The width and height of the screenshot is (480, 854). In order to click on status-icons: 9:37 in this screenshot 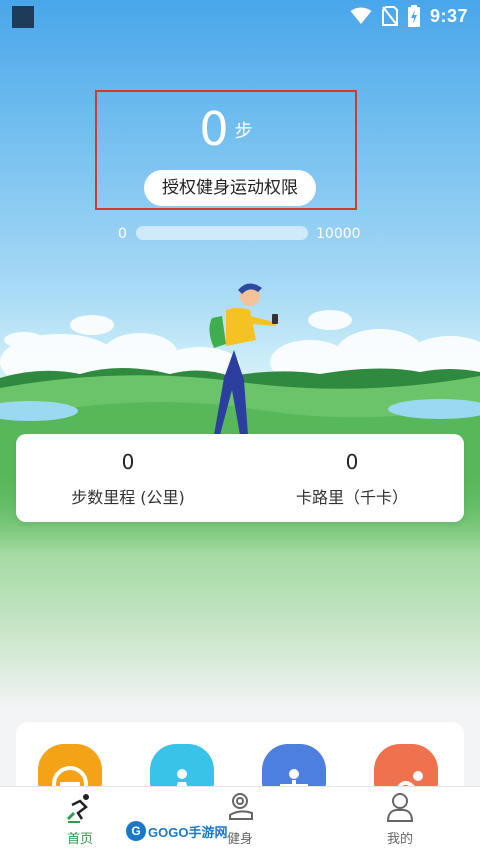, I will do `click(409, 16)`.